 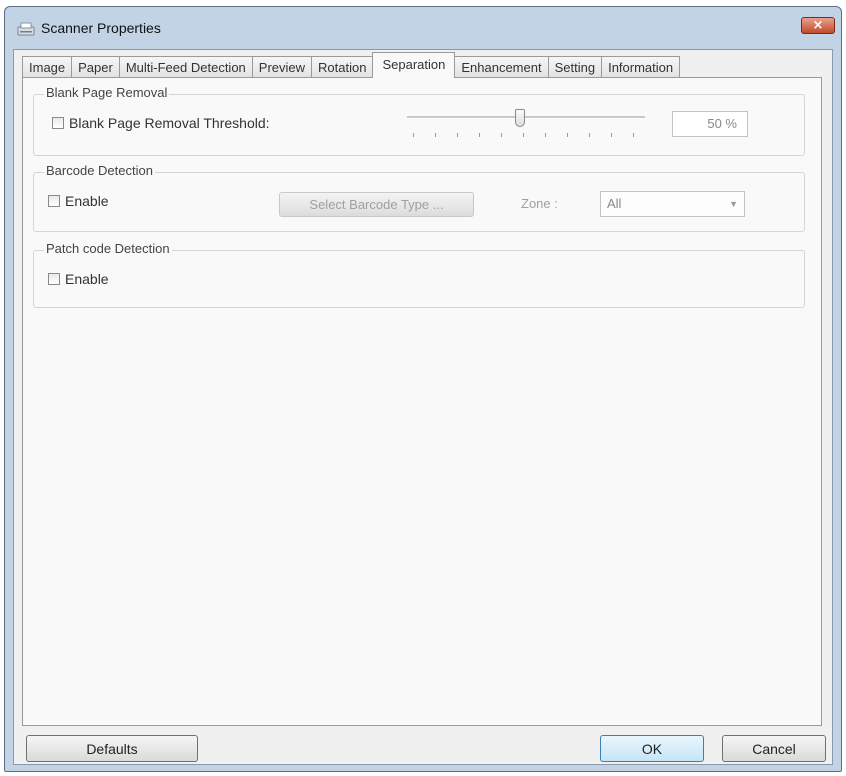 What do you see at coordinates (169, 123) in the screenshot?
I see `checkbox-label: Blank Page Removal Threshold:` at bounding box center [169, 123].